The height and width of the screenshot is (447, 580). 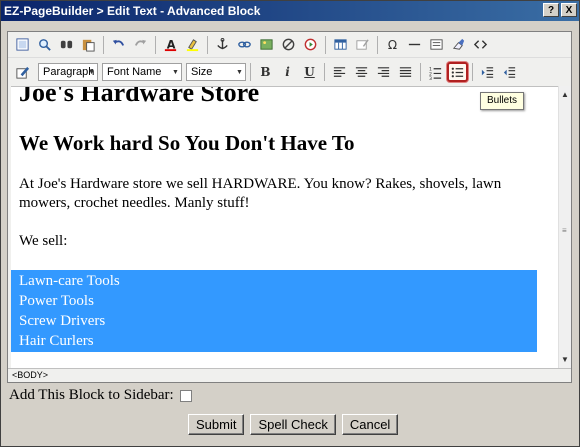 What do you see at coordinates (509, 72) in the screenshot?
I see `outdent-icon` at bounding box center [509, 72].